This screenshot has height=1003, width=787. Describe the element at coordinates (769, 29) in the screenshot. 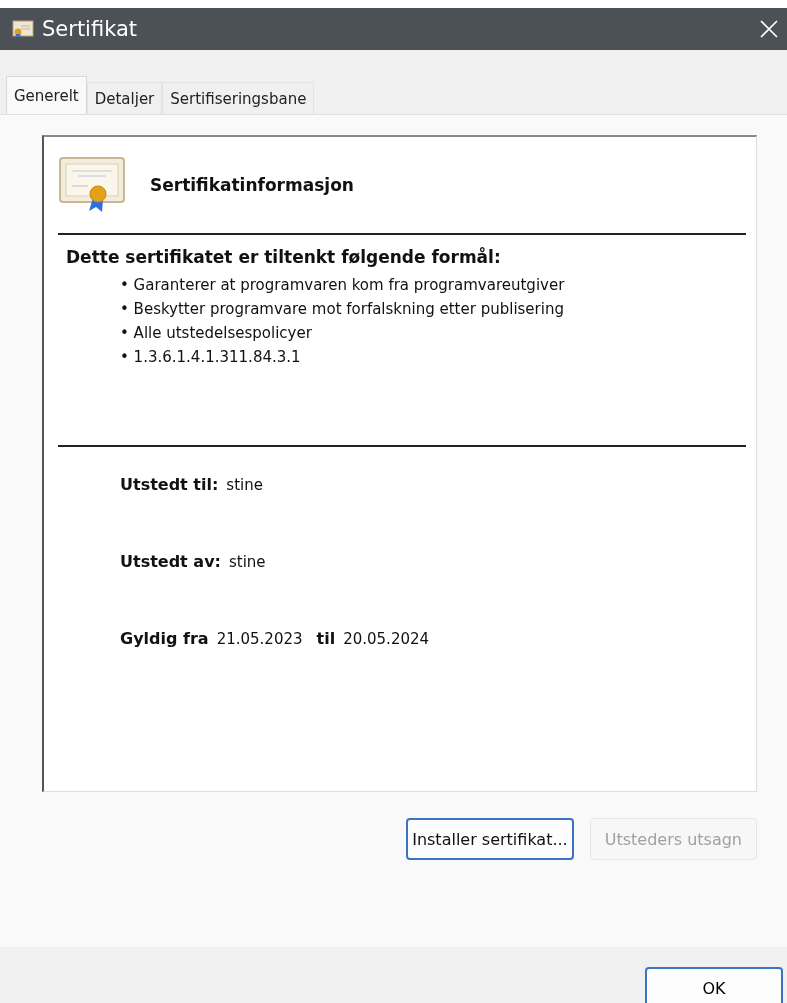

I see `close-icon` at that location.